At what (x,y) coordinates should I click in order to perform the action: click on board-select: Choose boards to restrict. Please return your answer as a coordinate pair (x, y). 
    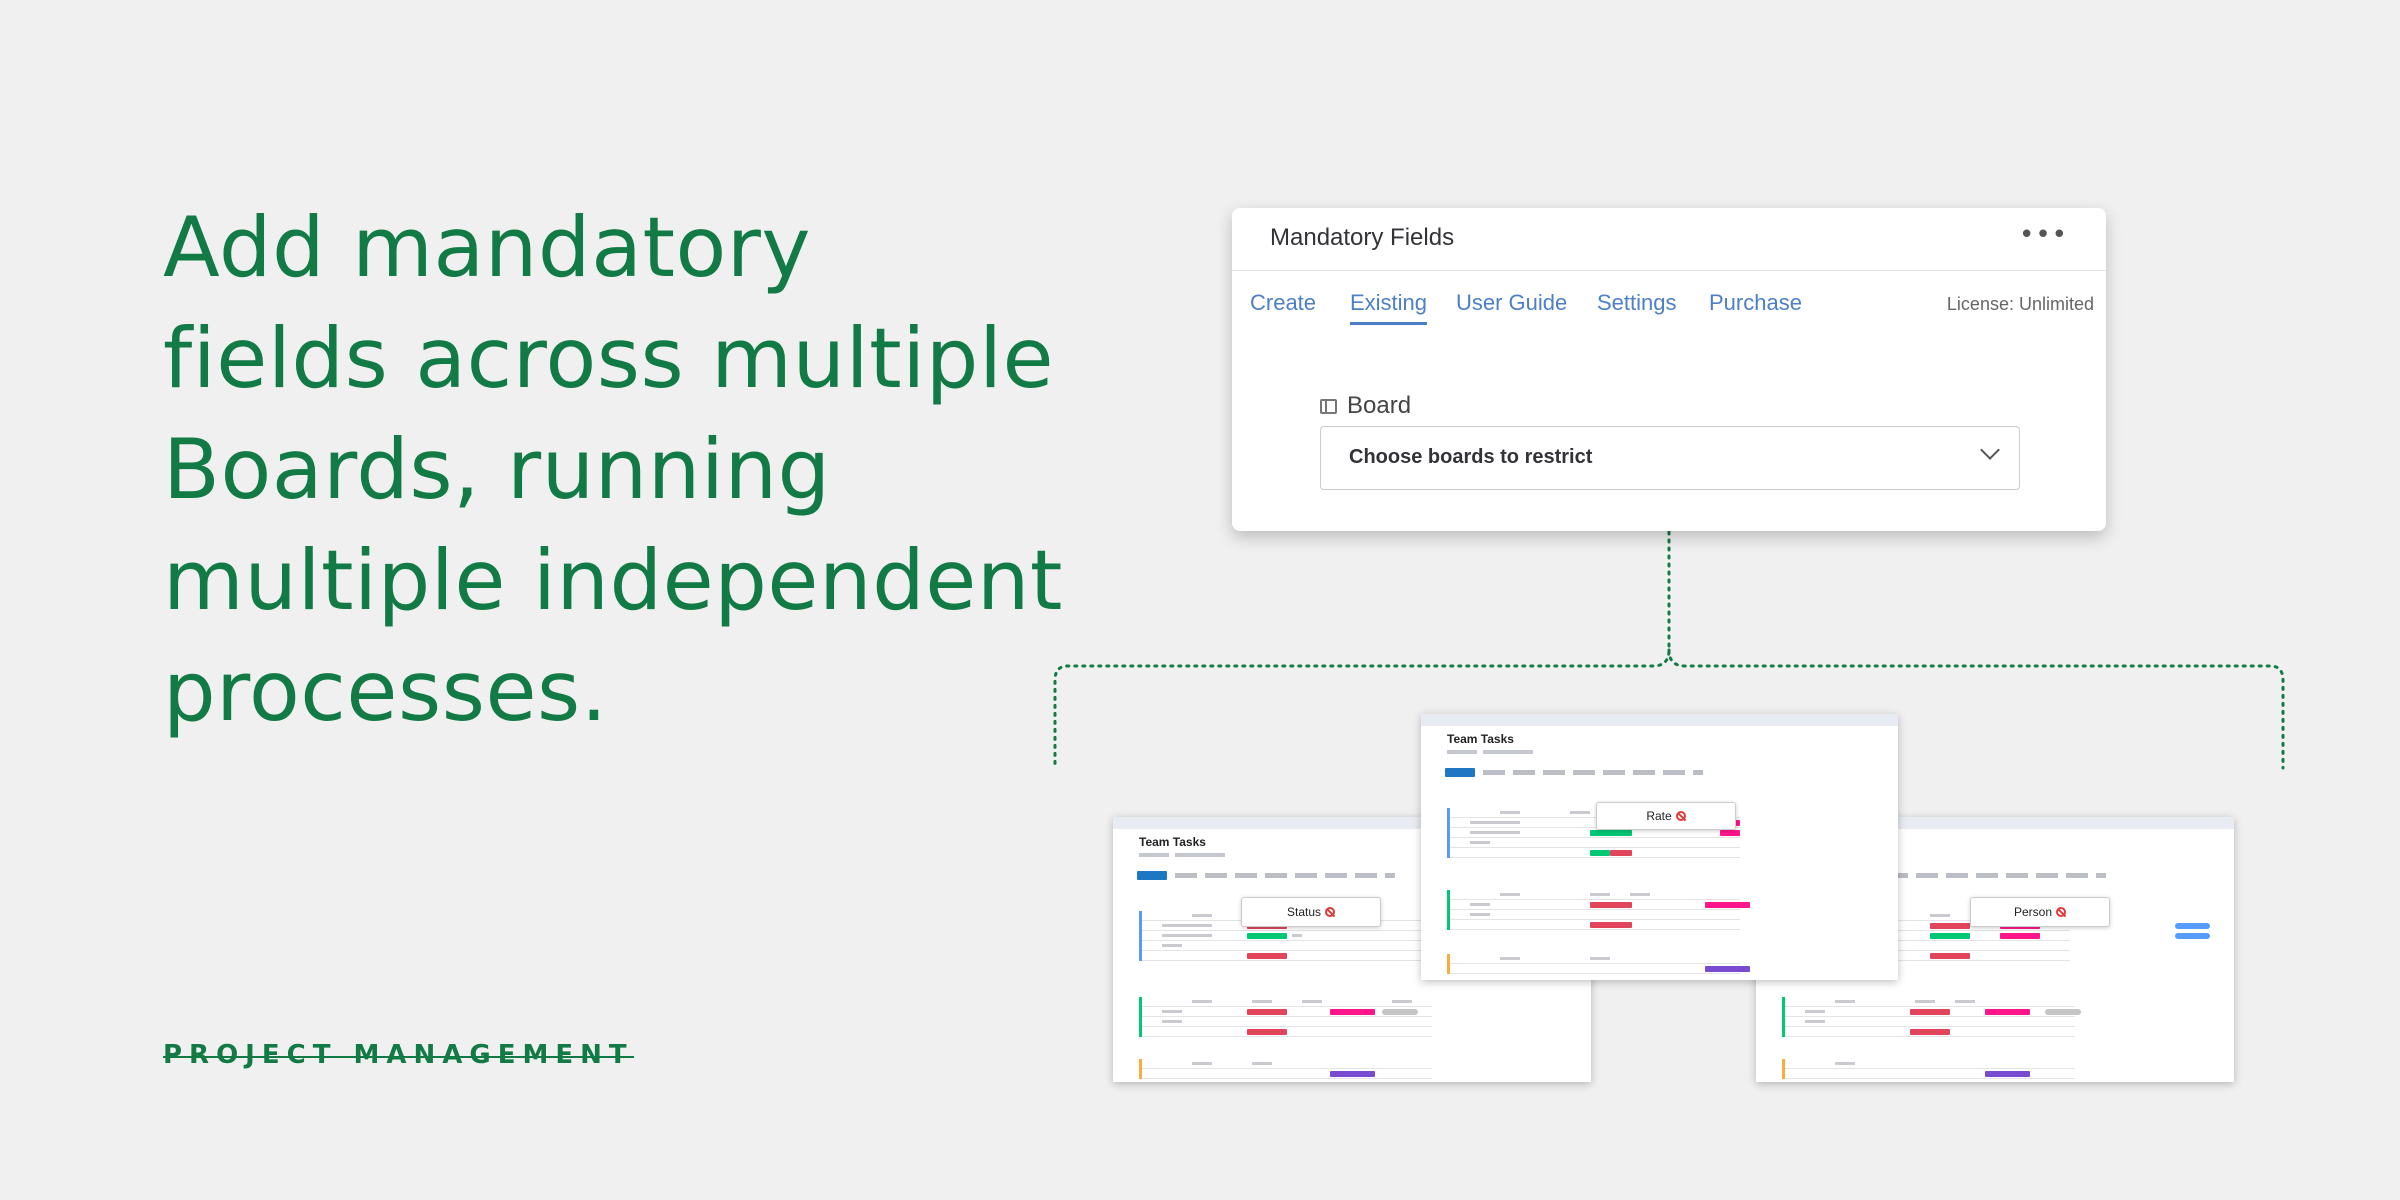
    Looking at the image, I should click on (1670, 458).